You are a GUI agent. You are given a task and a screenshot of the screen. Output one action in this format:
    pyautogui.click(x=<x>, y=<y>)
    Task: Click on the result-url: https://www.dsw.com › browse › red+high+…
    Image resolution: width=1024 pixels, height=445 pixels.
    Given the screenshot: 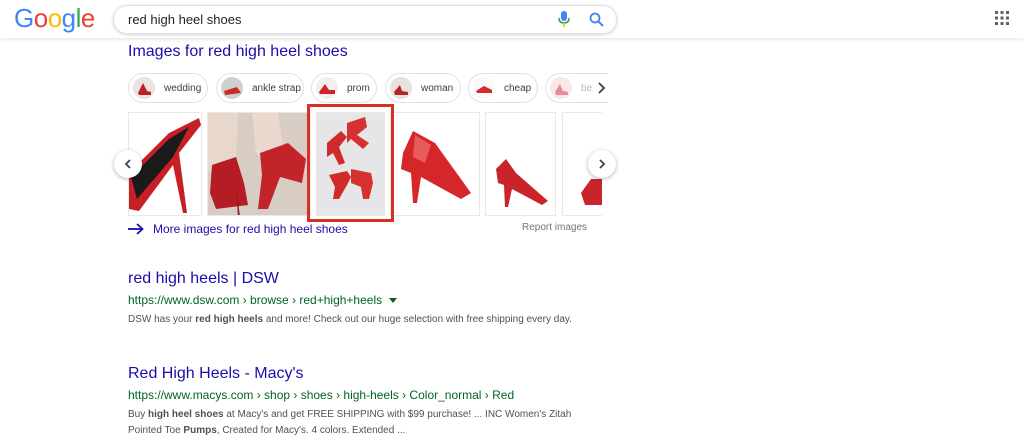 What is the action you would take?
    pyautogui.click(x=363, y=300)
    